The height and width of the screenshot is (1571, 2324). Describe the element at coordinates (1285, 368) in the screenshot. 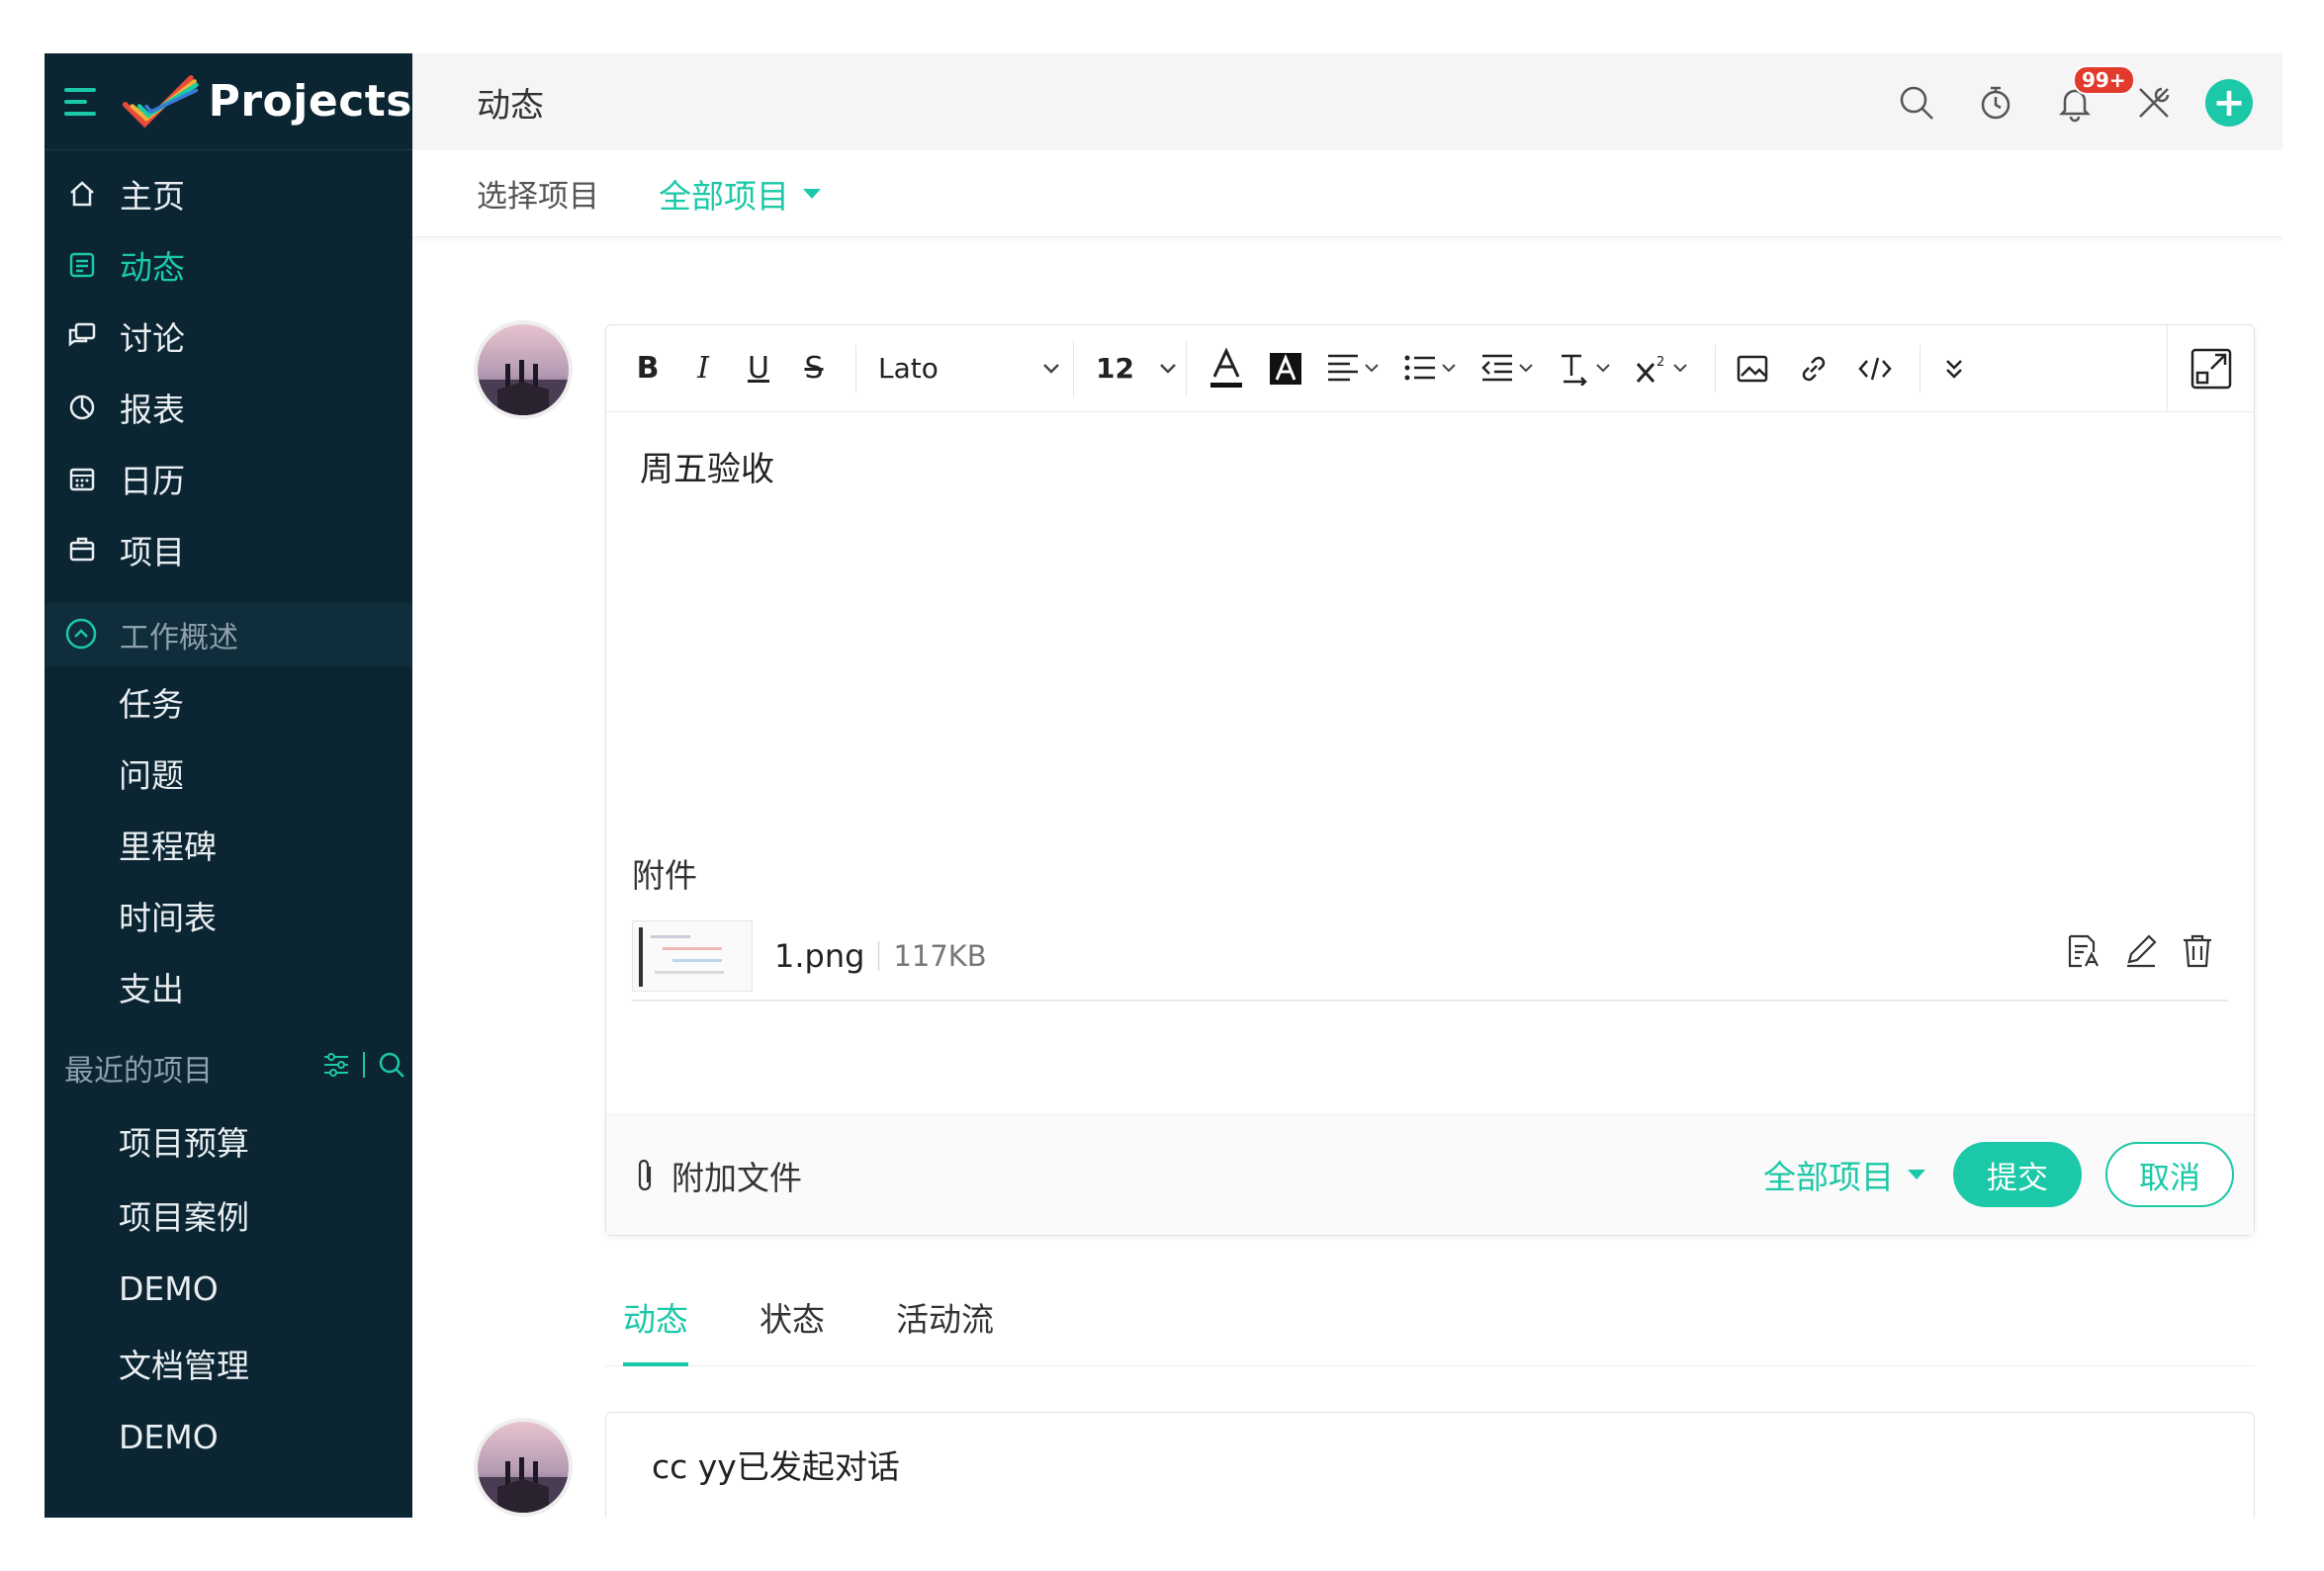

I see `highlight-color-button` at that location.